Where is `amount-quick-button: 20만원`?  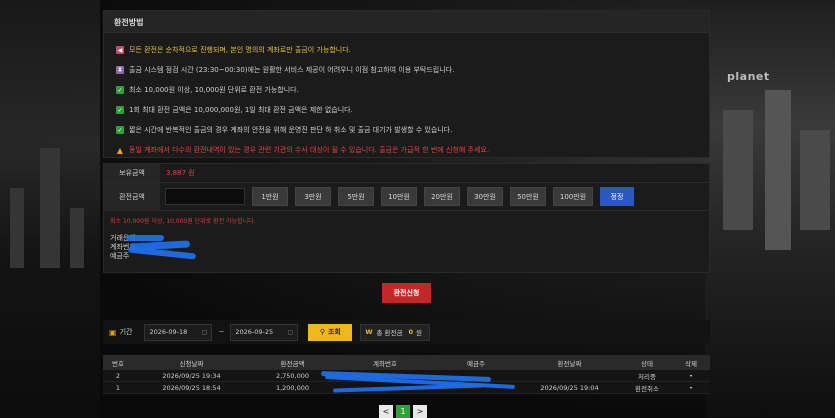
amount-quick-button: 20만원 is located at coordinates (442, 196).